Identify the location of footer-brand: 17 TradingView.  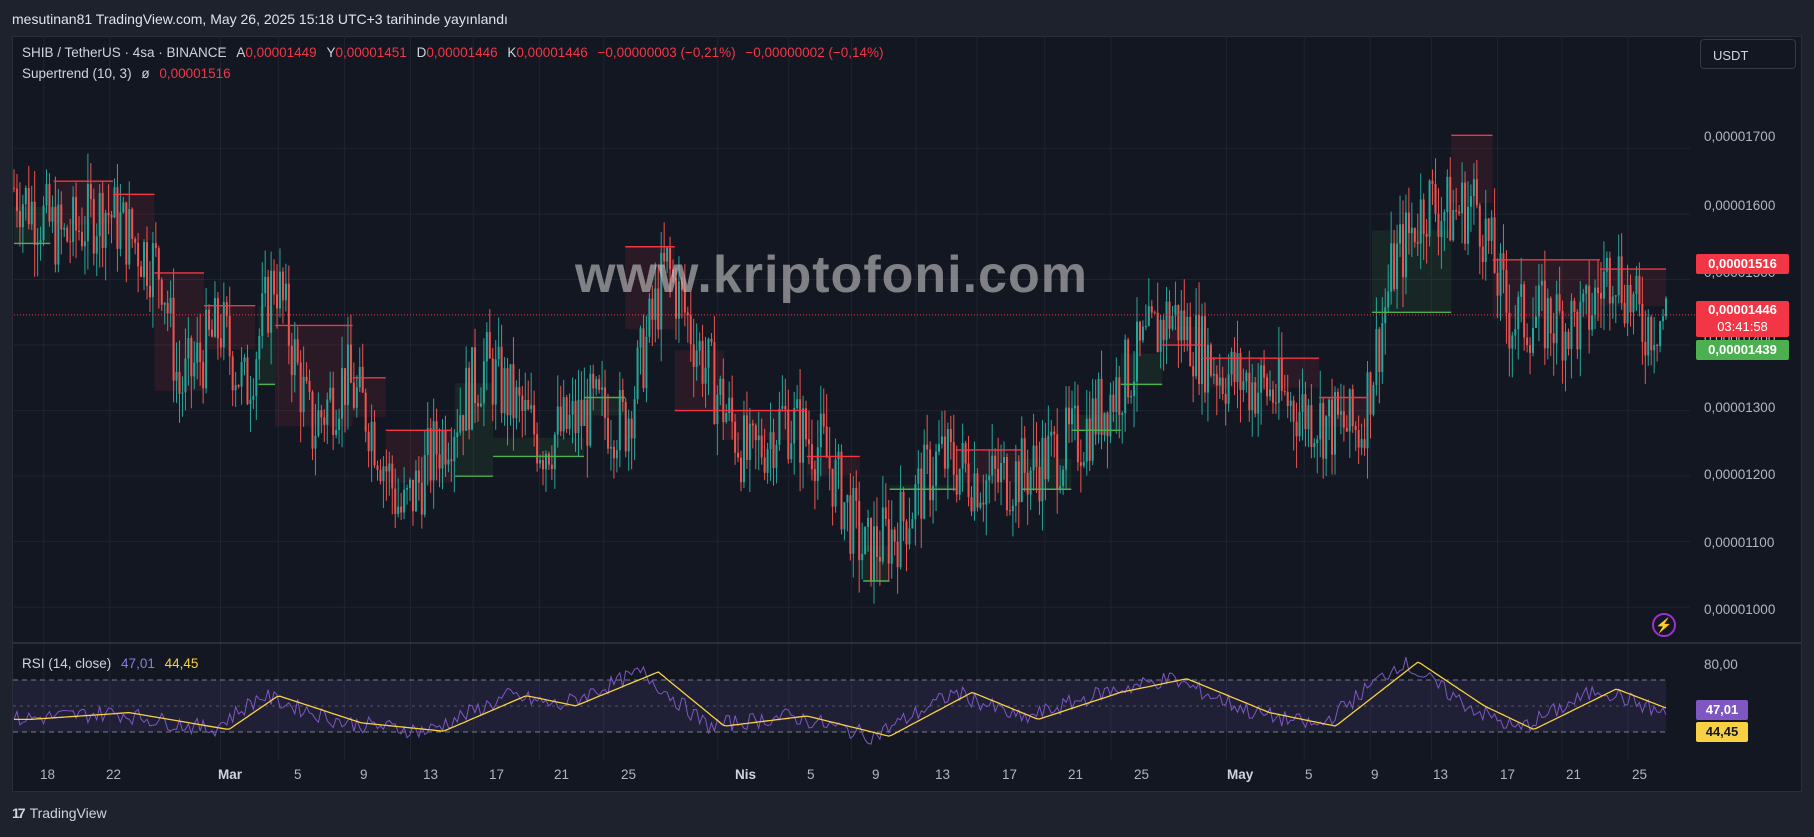
(59, 813).